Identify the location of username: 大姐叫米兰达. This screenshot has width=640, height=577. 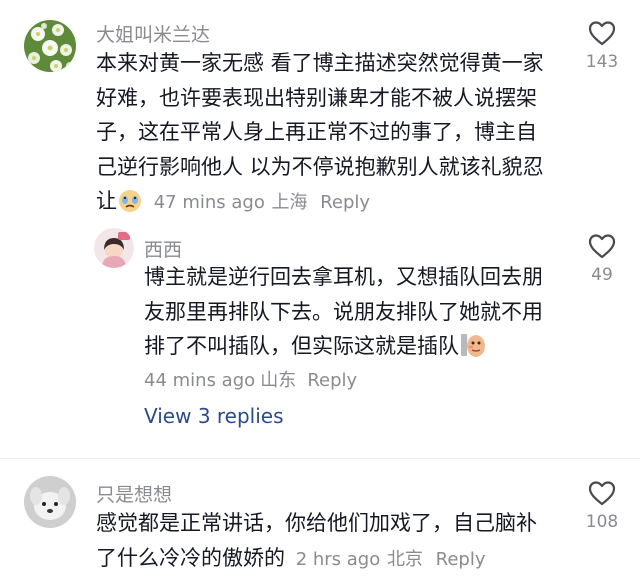
(153, 33).